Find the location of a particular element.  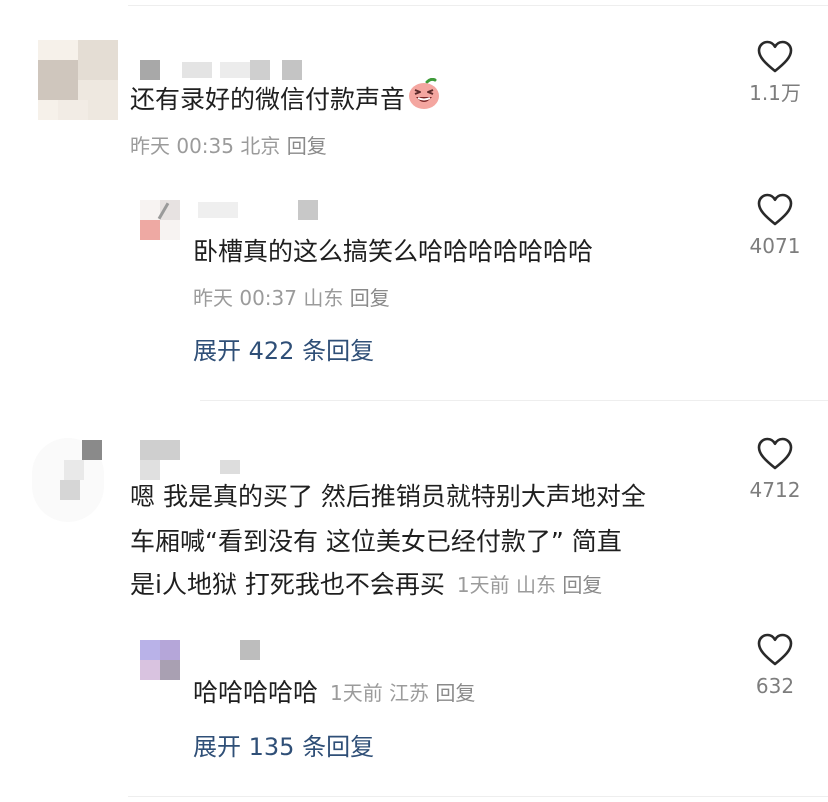

comment-meta: 昨天 00:35 北京 回复 is located at coordinates (228, 146).